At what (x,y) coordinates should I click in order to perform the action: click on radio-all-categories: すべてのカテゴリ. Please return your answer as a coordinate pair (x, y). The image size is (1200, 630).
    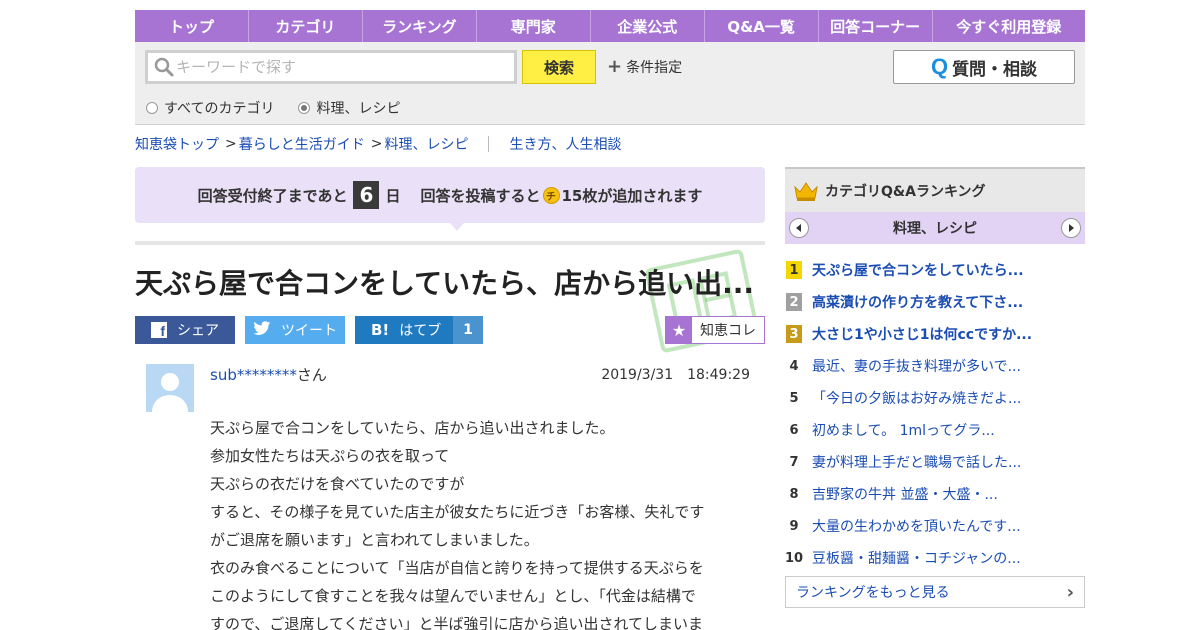
    Looking at the image, I should click on (210, 108).